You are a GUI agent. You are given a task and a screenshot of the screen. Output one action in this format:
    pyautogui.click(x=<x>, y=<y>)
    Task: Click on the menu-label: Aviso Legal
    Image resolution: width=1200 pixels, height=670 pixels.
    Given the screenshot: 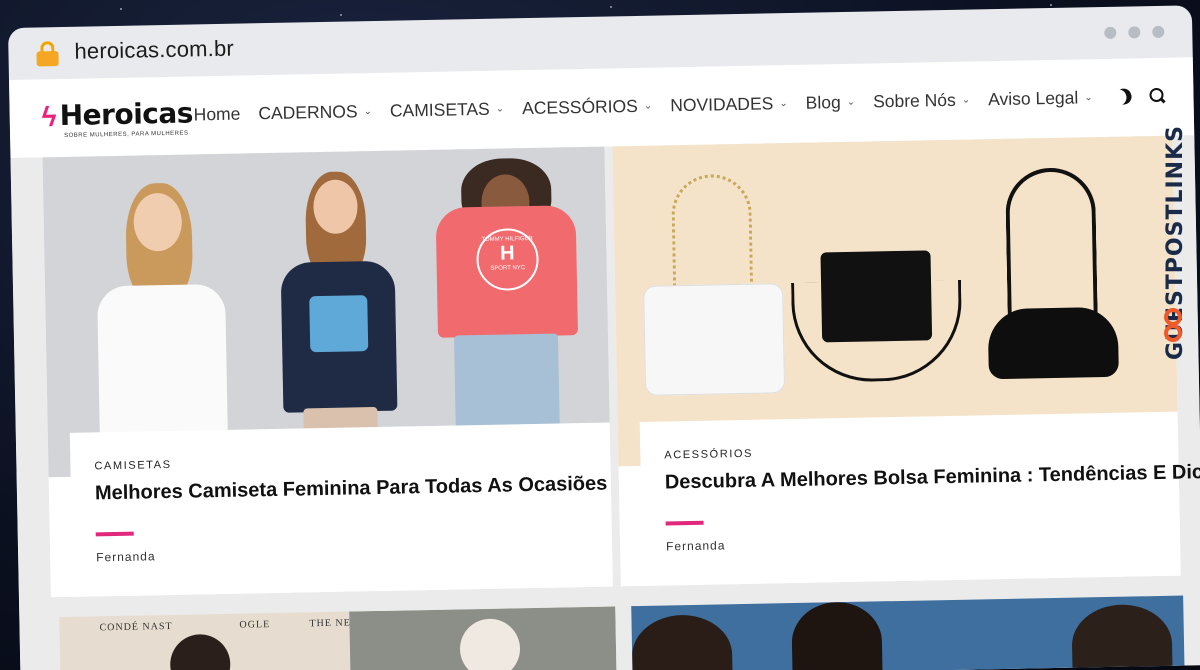 What is the action you would take?
    pyautogui.click(x=1033, y=98)
    